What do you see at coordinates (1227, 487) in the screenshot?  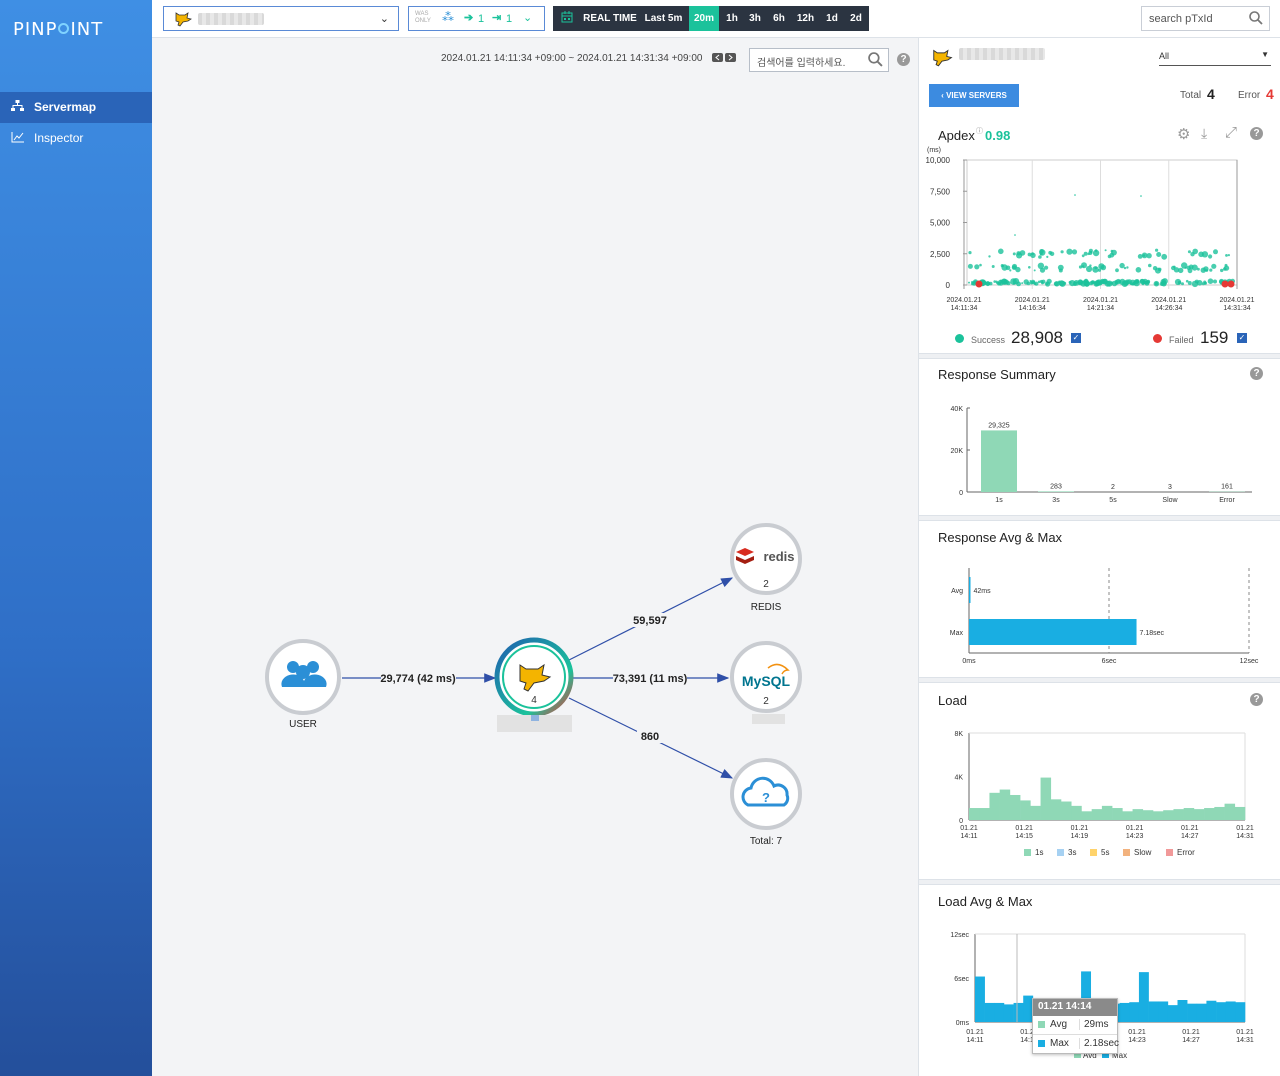 I see `bar-value-label: 161` at bounding box center [1227, 487].